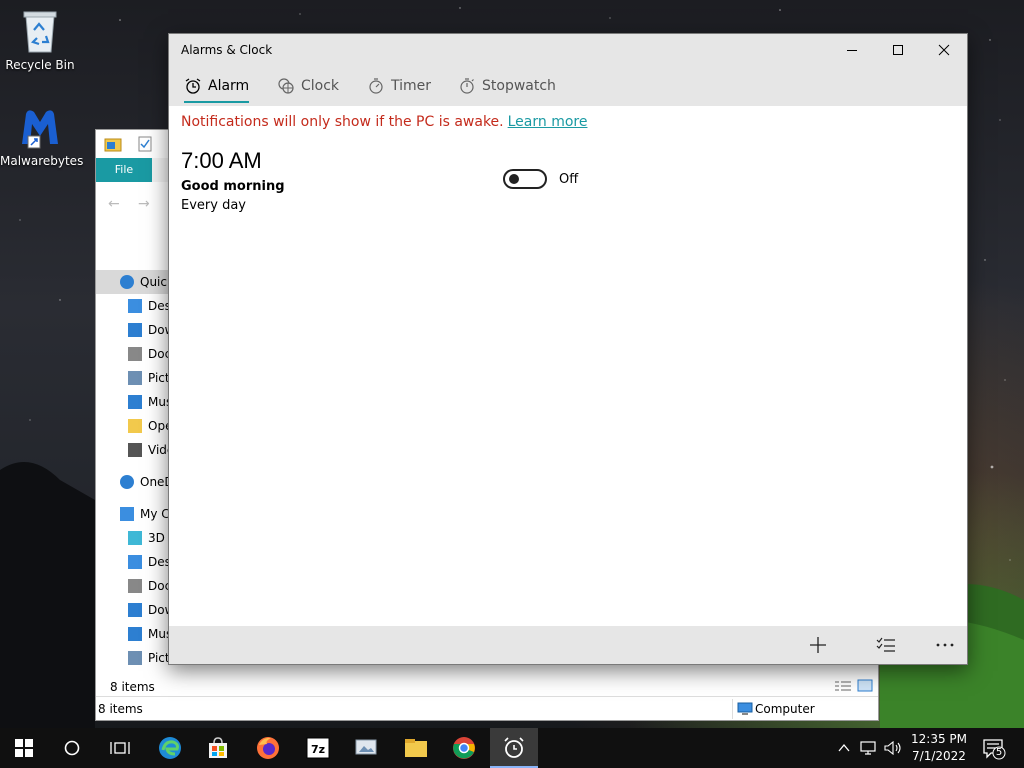 The width and height of the screenshot is (1024, 768). What do you see at coordinates (229, 86) in the screenshot?
I see `tab-alarm-label: Alarm` at bounding box center [229, 86].